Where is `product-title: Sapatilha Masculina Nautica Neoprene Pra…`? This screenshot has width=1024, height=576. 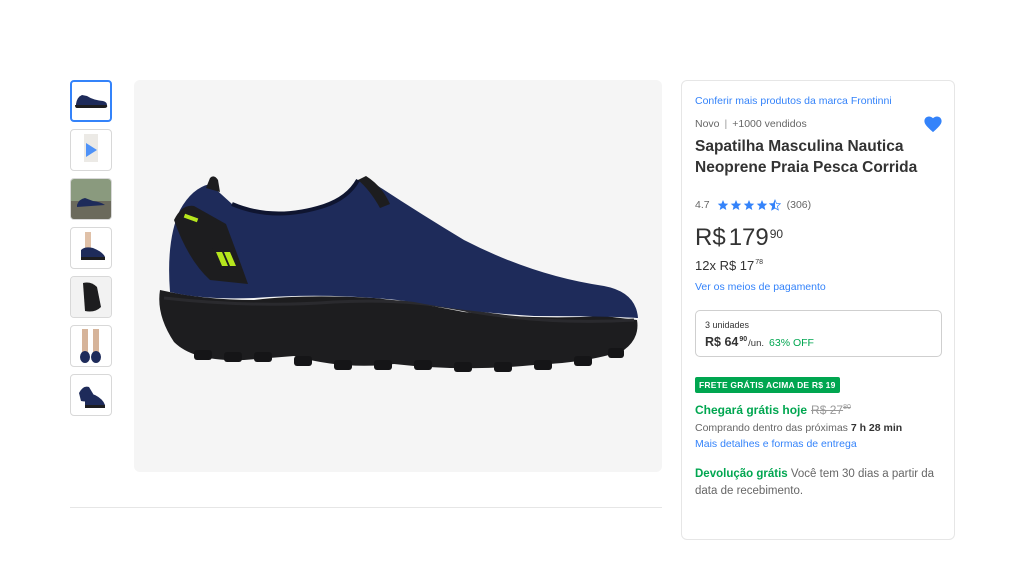
product-title: Sapatilha Masculina Nautica Neoprene Pra… is located at coordinates (806, 157).